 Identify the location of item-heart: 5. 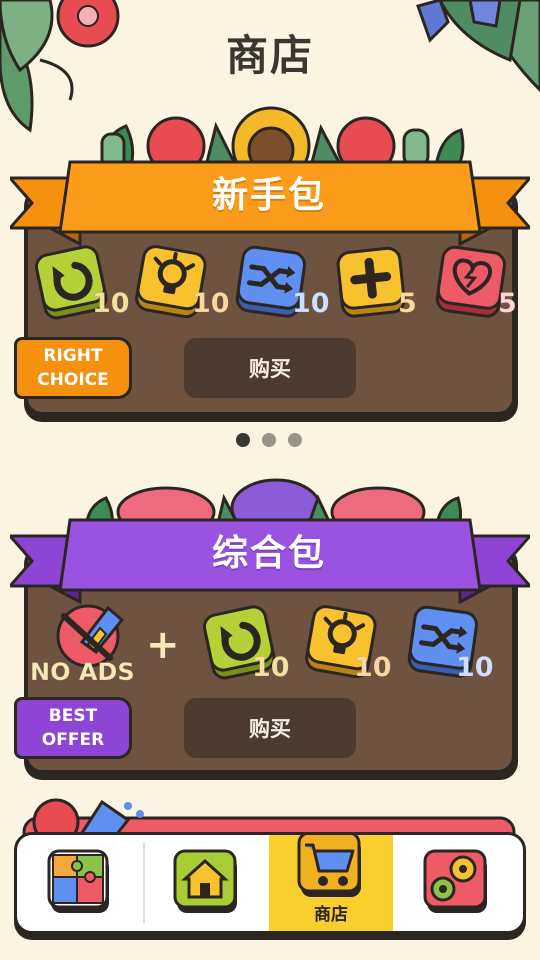
(474, 281).